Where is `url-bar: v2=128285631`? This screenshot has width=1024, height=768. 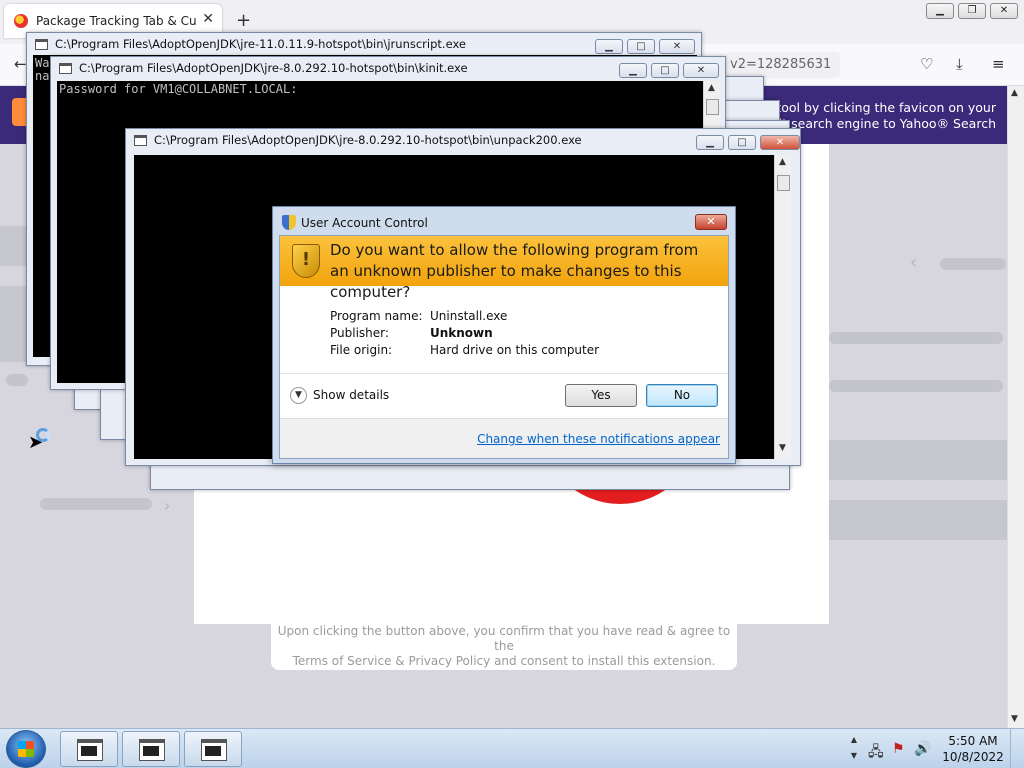 url-bar: v2=128285631 is located at coordinates (783, 65).